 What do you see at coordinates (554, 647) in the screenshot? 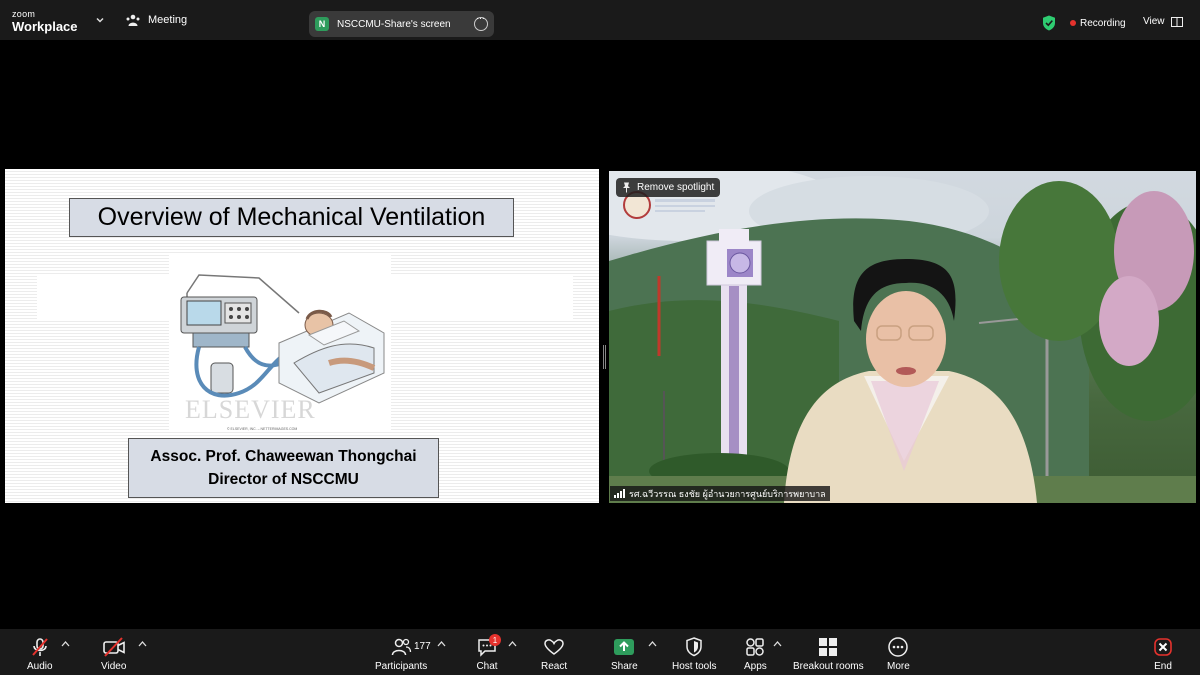
I see `heart-icon` at bounding box center [554, 647].